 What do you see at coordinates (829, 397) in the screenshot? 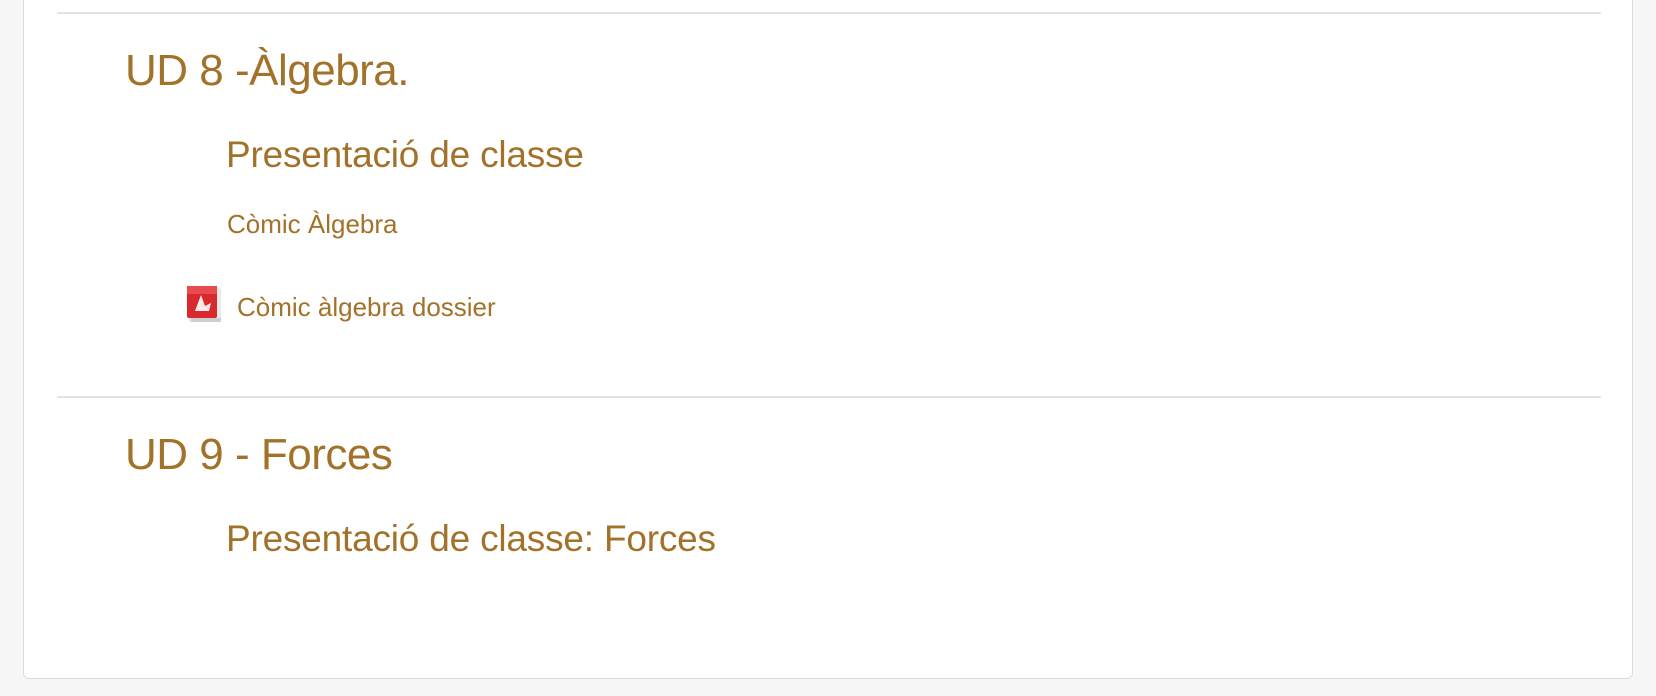
I see `section-divider` at bounding box center [829, 397].